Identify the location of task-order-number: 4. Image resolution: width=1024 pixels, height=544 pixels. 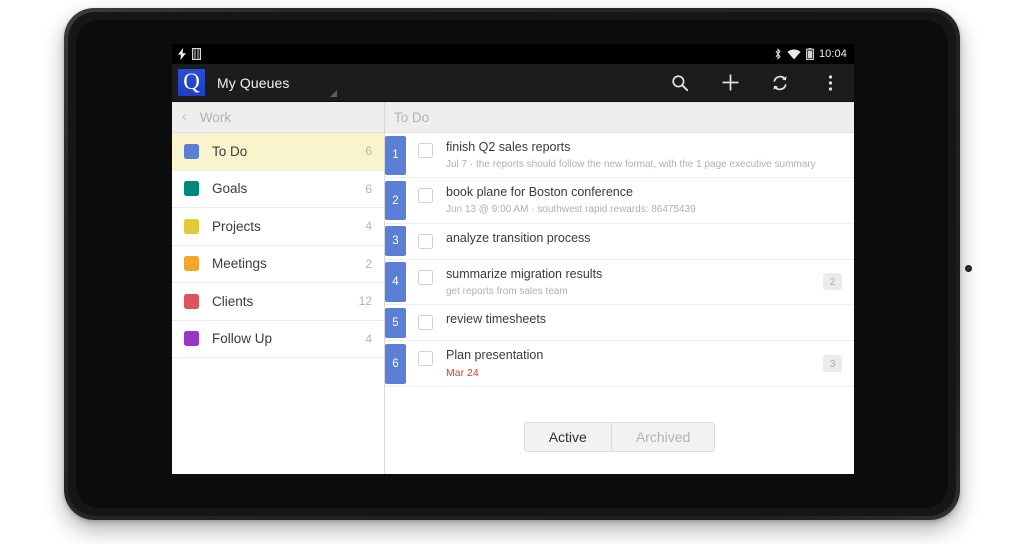
(395, 282).